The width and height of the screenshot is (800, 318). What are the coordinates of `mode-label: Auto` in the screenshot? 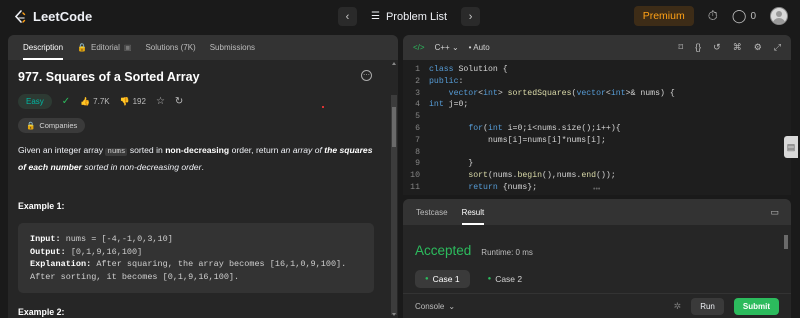 It's located at (481, 47).